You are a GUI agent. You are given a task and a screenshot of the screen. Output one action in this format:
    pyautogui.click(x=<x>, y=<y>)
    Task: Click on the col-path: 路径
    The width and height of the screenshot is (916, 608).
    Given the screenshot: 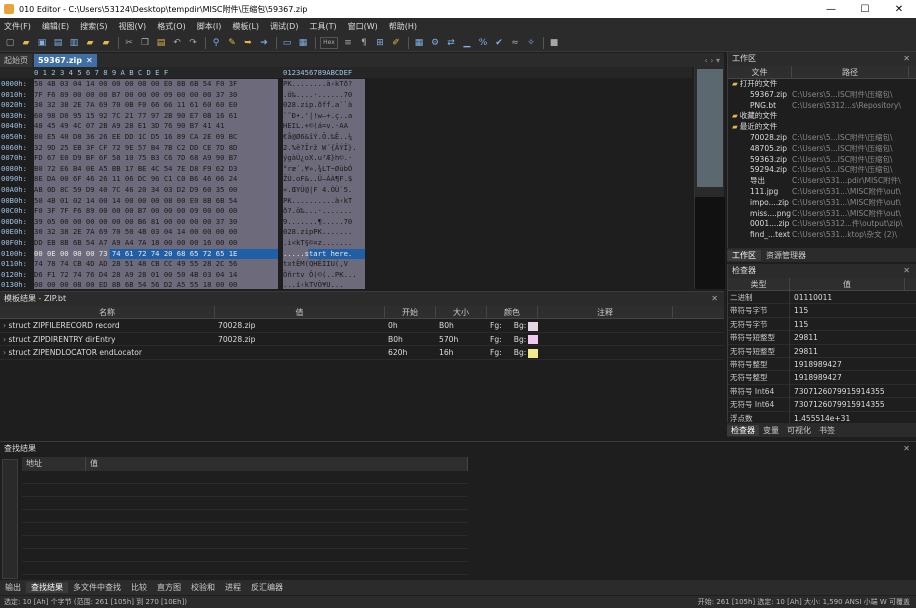 What is the action you would take?
    pyautogui.click(x=850, y=72)
    